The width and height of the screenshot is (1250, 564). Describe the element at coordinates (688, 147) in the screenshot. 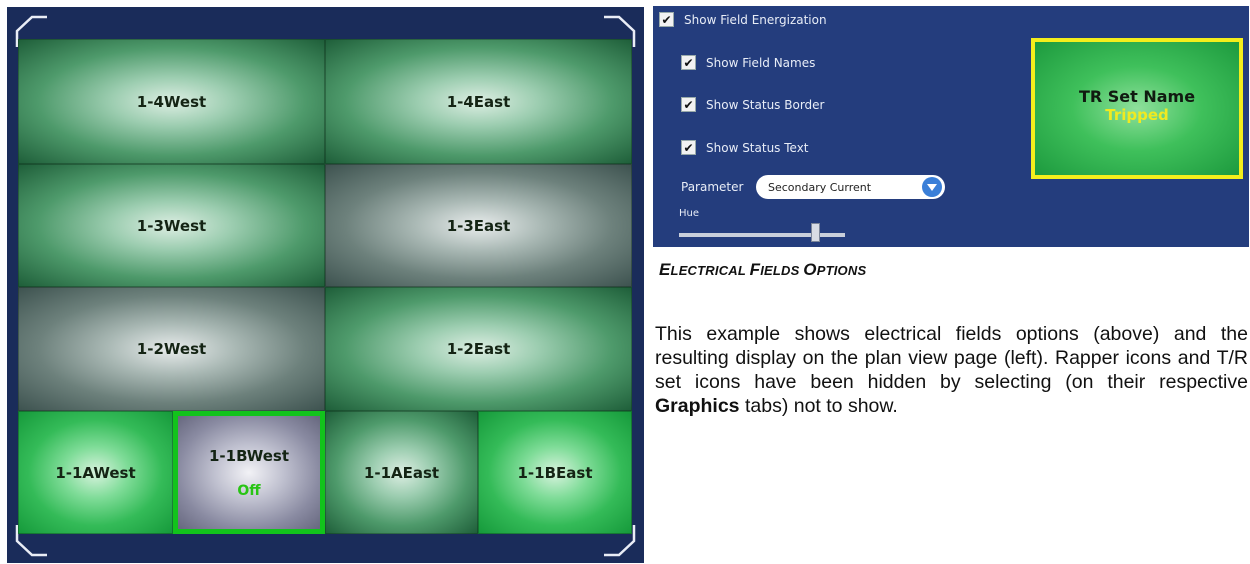

I see `show-status-text-checkbox: ✔` at that location.